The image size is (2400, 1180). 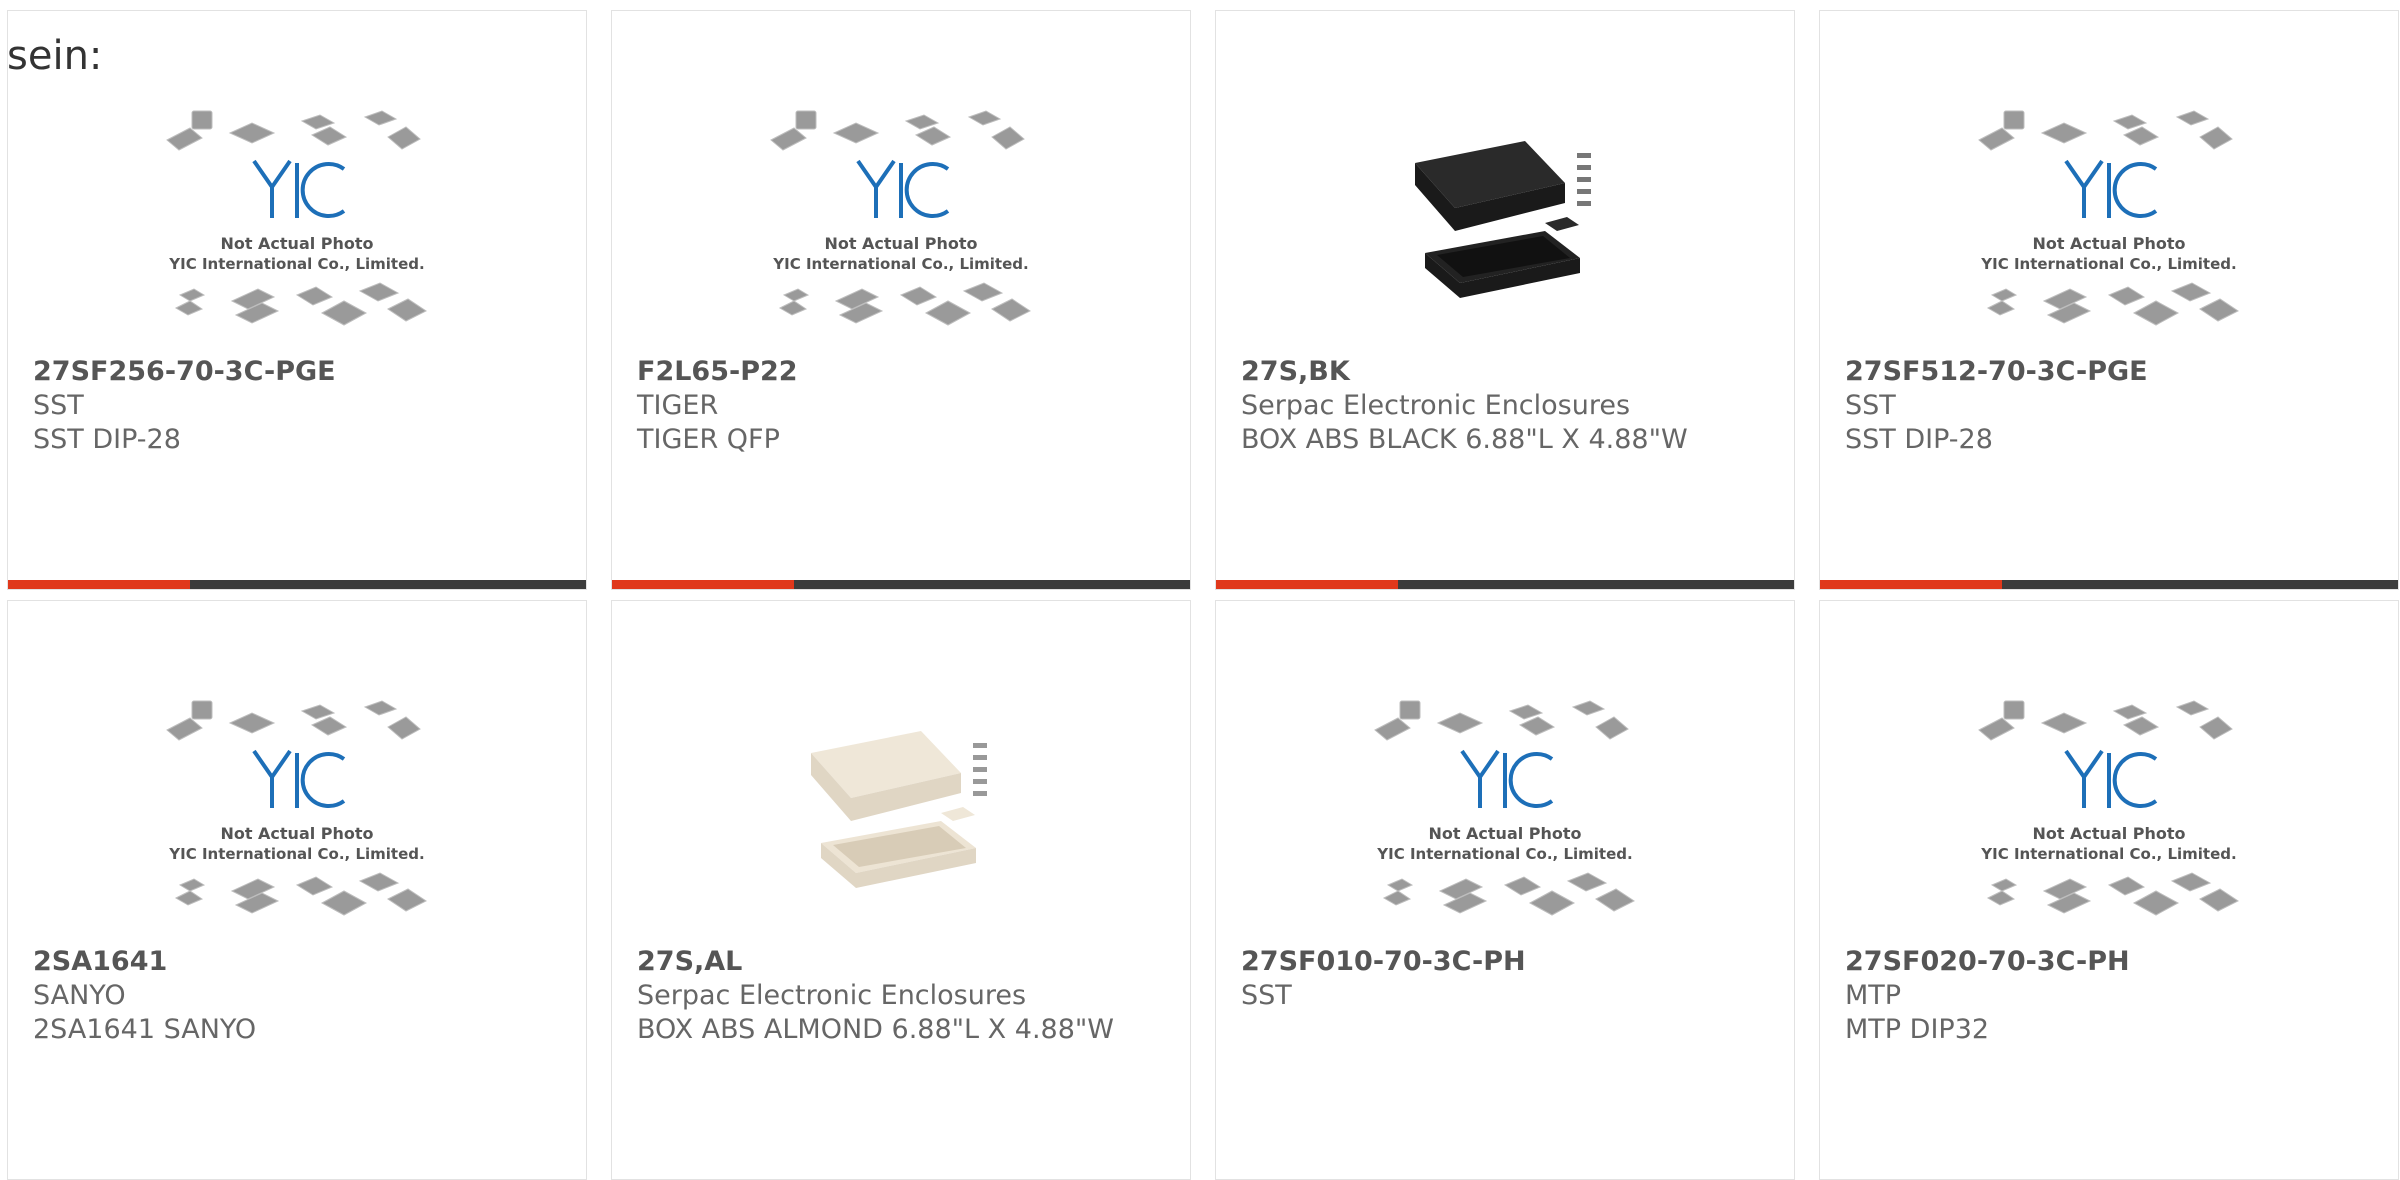 I want to click on part-number-link: 27SF512-70-3C-PGE, so click(x=2111, y=372).